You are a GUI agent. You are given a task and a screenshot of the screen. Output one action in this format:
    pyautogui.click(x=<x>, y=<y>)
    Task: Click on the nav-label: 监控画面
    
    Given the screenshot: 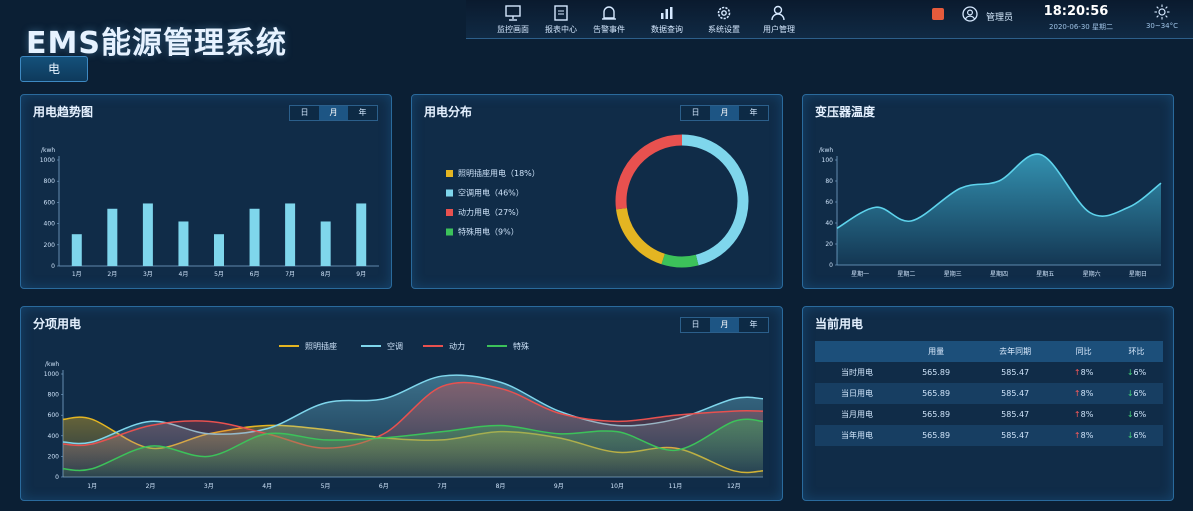 What is the action you would take?
    pyautogui.click(x=513, y=29)
    